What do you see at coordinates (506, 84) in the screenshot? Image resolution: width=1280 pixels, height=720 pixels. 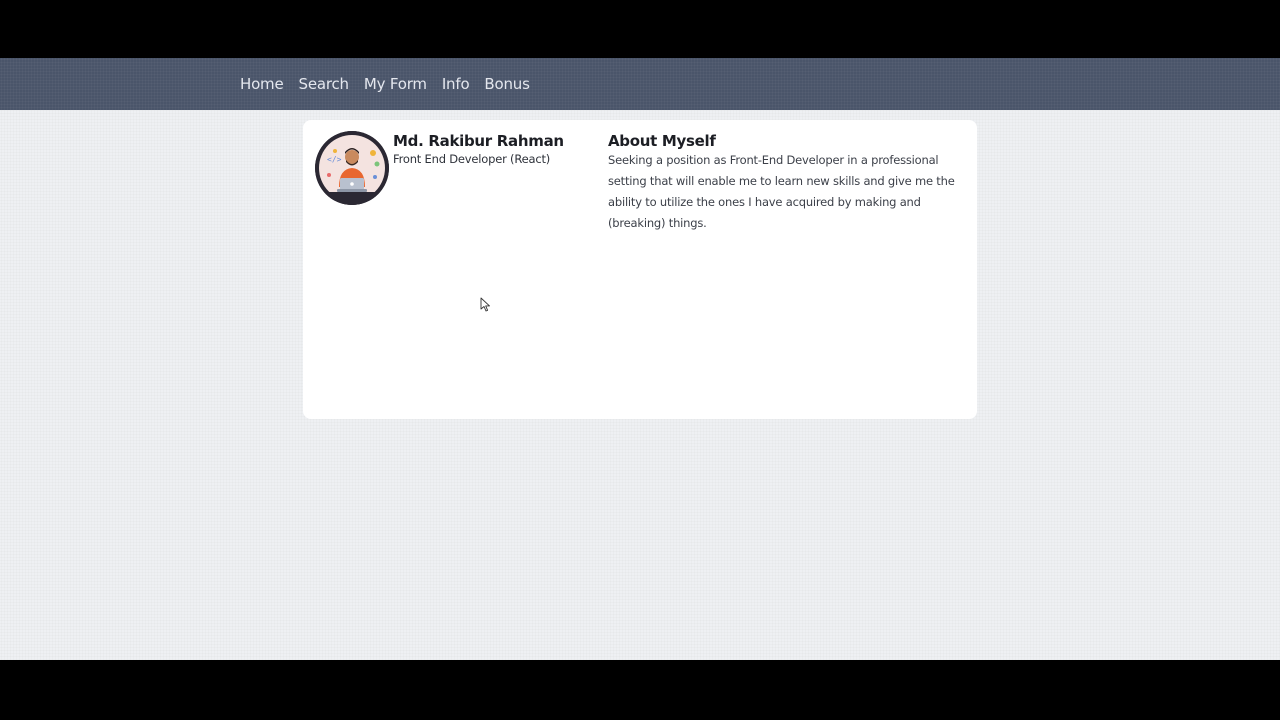 I see `nav-link-bonus: Bonus` at bounding box center [506, 84].